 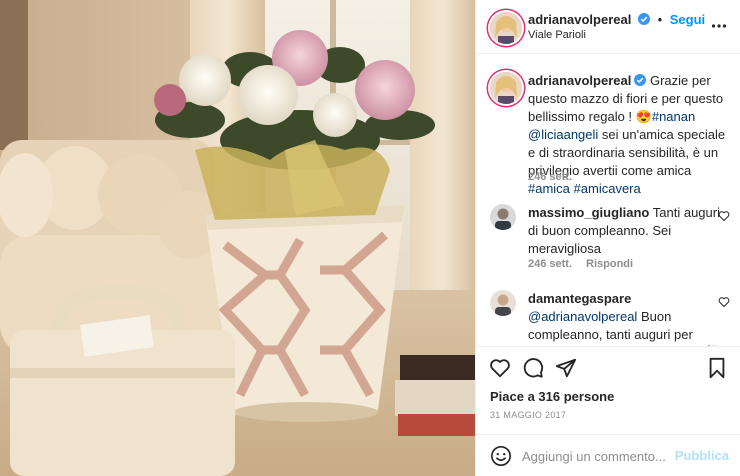 I want to click on comment-bubble-icon, so click(x=533, y=368).